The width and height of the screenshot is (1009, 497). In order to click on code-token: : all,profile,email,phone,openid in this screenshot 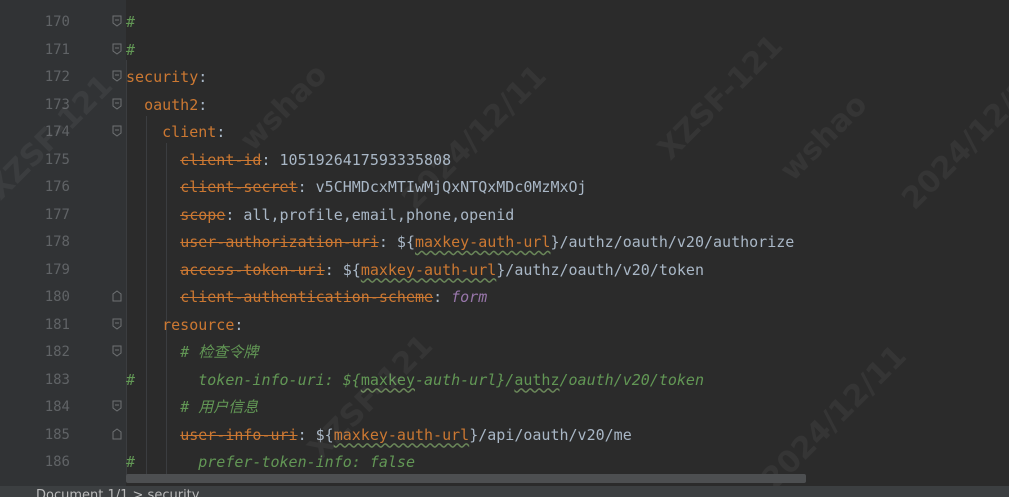, I will do `click(370, 214)`.